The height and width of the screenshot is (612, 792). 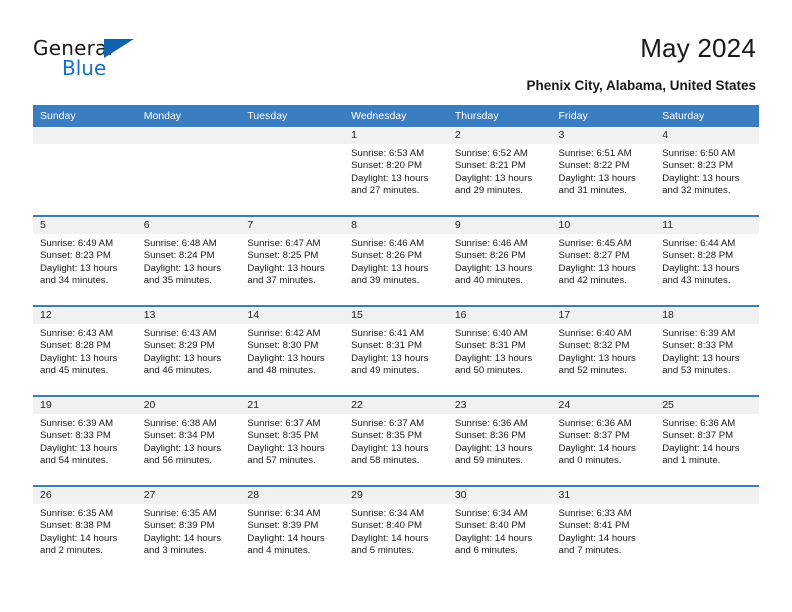 I want to click on sunset-time: Sunset: 8:24 PM, so click(x=179, y=256).